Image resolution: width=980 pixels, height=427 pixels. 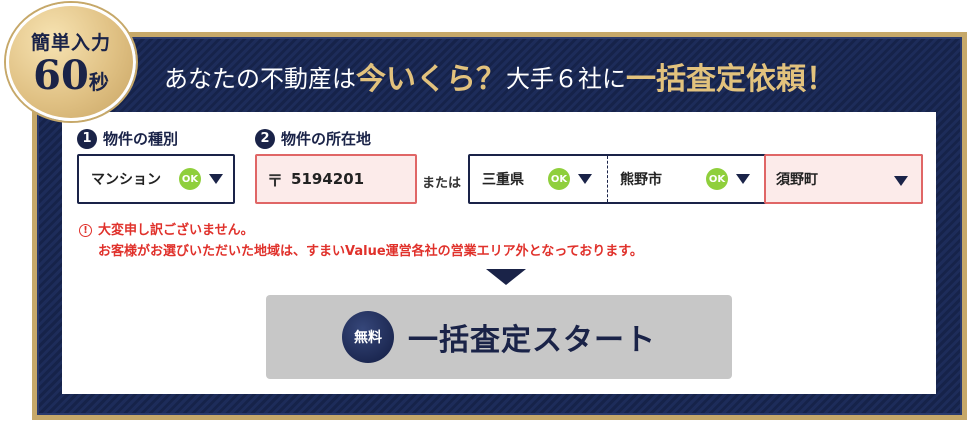 What do you see at coordinates (442, 183) in the screenshot?
I see `or-label: または` at bounding box center [442, 183].